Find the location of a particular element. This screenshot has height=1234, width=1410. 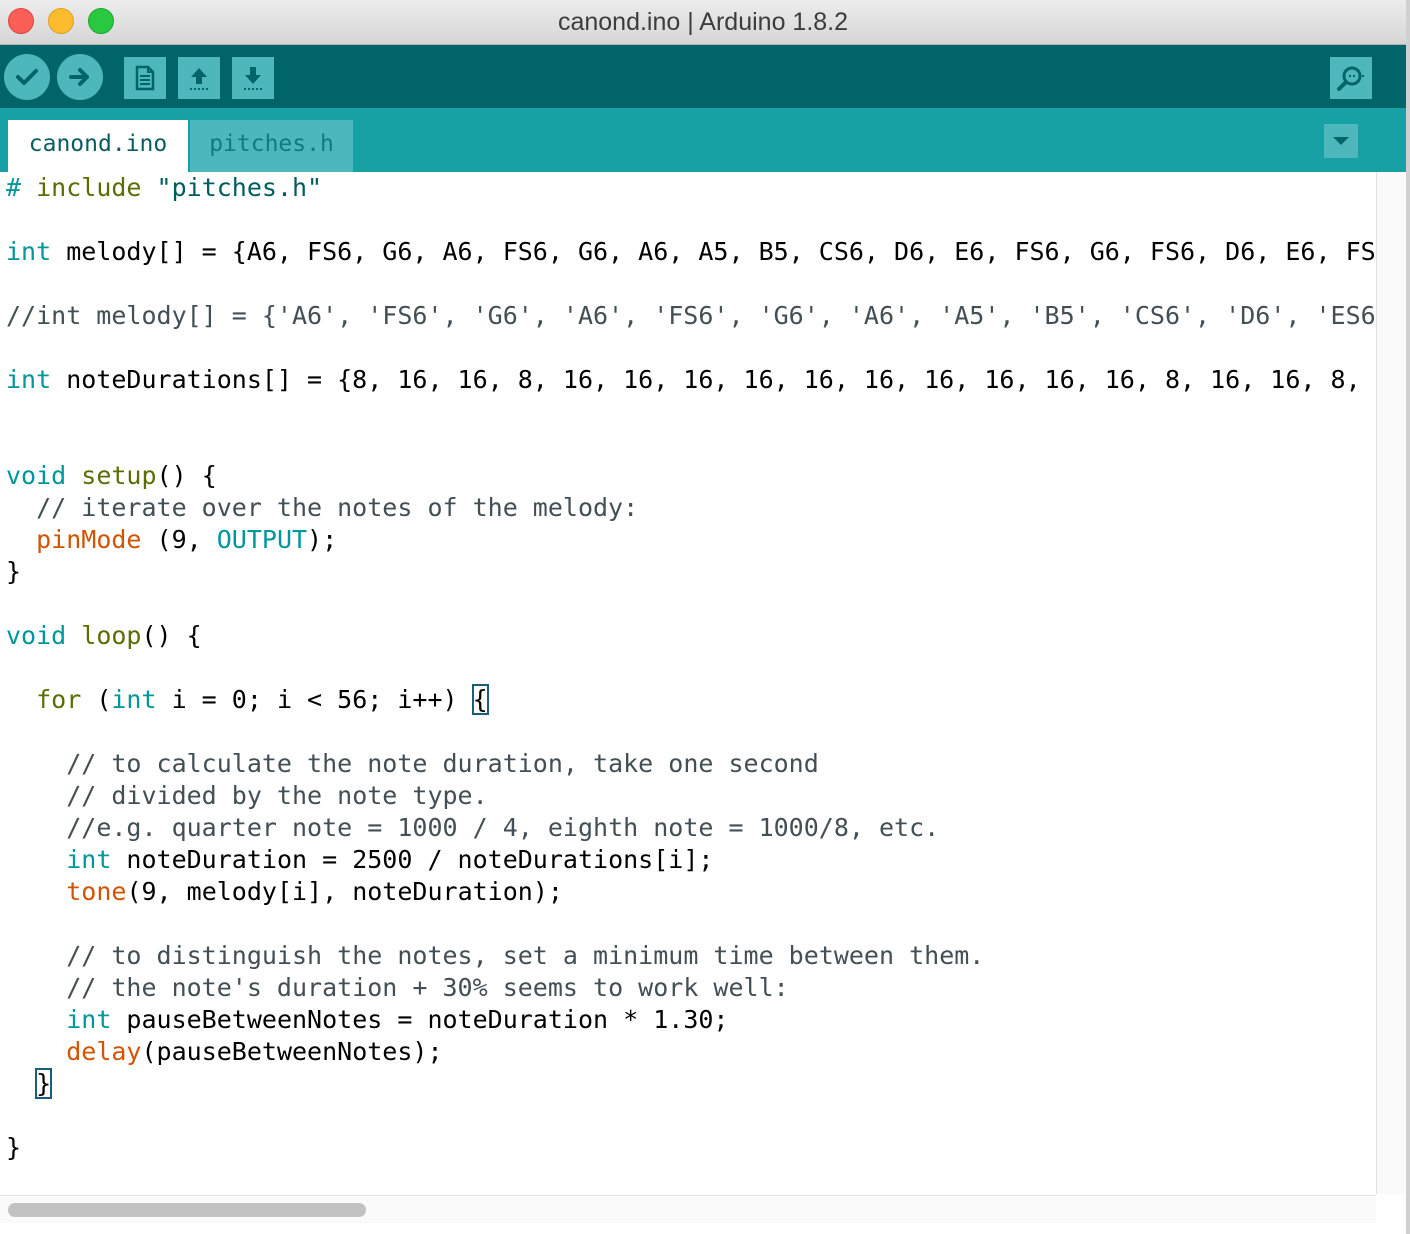

serial-monitor-button is located at coordinates (1351, 78).